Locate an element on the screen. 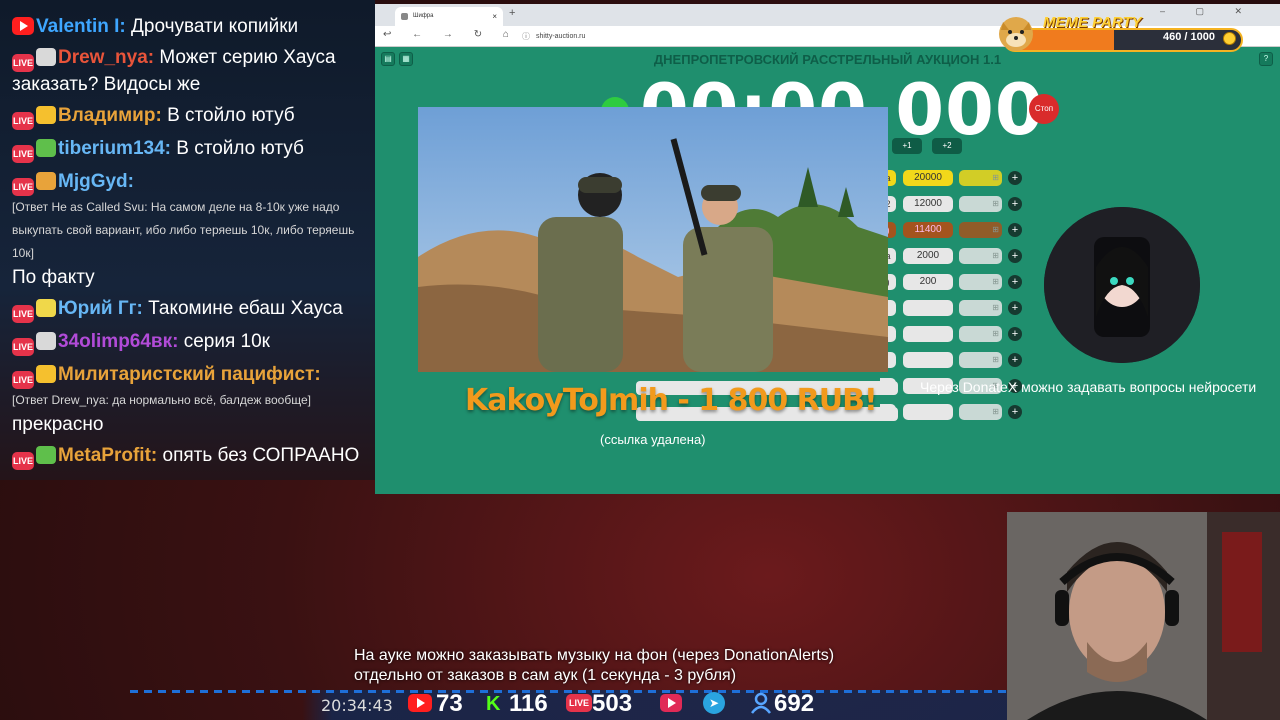 Image resolution: width=1280 pixels, height=720 pixels. lot-row: )200+ is located at coordinates (955, 282).